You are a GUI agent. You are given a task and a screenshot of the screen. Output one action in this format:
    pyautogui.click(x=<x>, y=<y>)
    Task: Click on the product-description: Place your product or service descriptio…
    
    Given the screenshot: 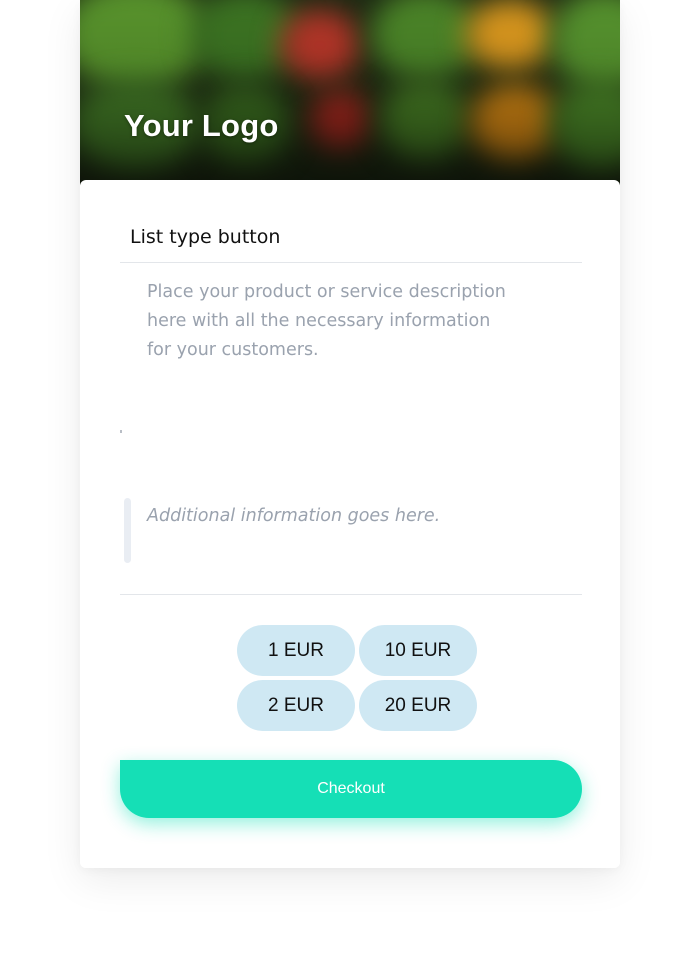 What is the action you would take?
    pyautogui.click(x=326, y=321)
    